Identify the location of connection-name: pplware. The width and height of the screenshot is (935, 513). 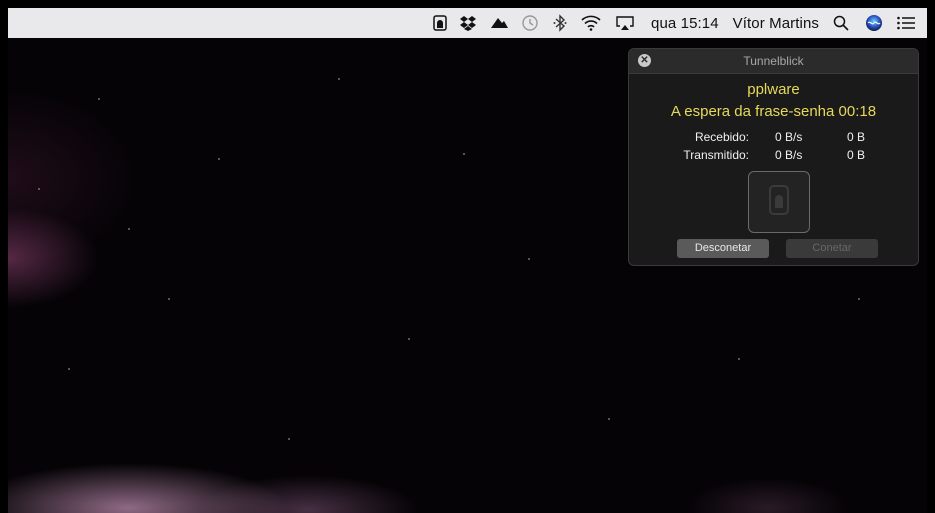
(773, 89).